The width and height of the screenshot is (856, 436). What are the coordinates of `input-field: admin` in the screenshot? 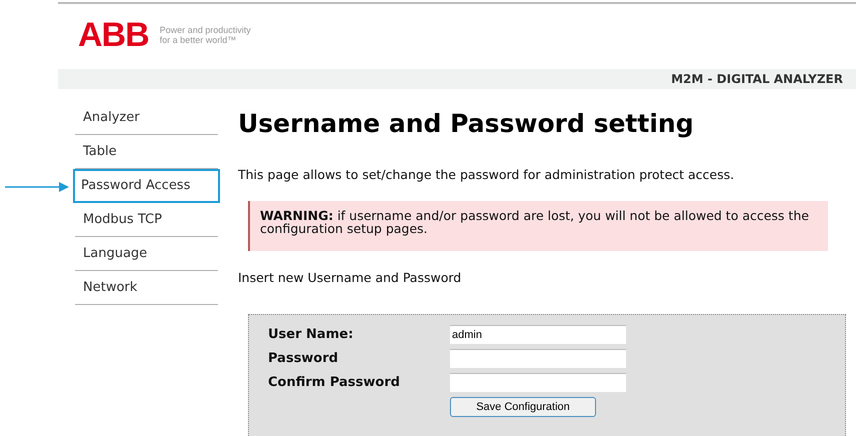 It's located at (538, 334).